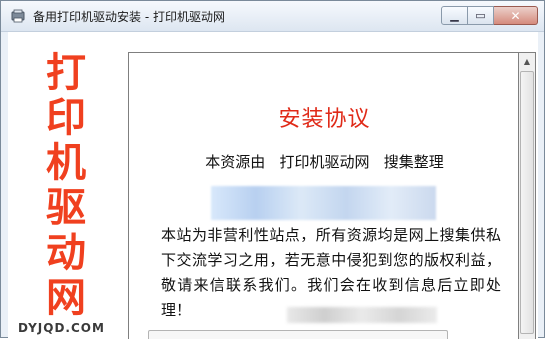 This screenshot has width=545, height=339. I want to click on logo-char: 驱, so click(66, 208).